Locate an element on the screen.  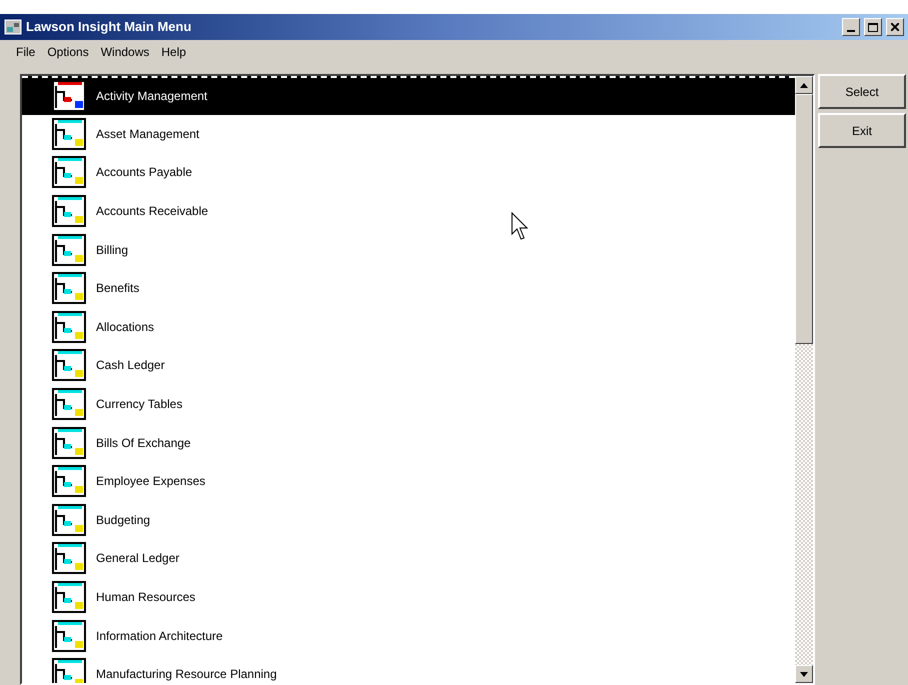
list-item: Cash Ledger is located at coordinates (408, 365).